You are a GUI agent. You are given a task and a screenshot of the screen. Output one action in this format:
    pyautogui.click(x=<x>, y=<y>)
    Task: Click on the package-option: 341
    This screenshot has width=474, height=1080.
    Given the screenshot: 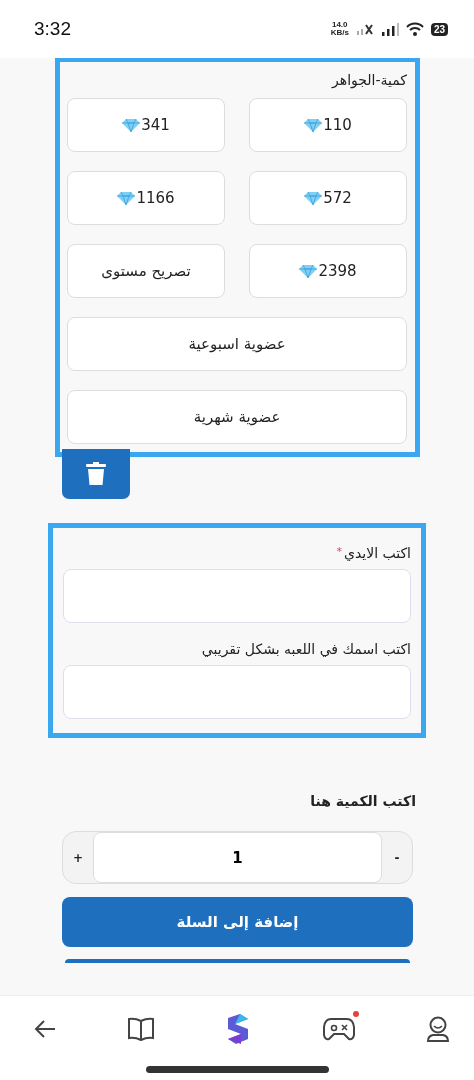 What is the action you would take?
    pyautogui.click(x=146, y=125)
    